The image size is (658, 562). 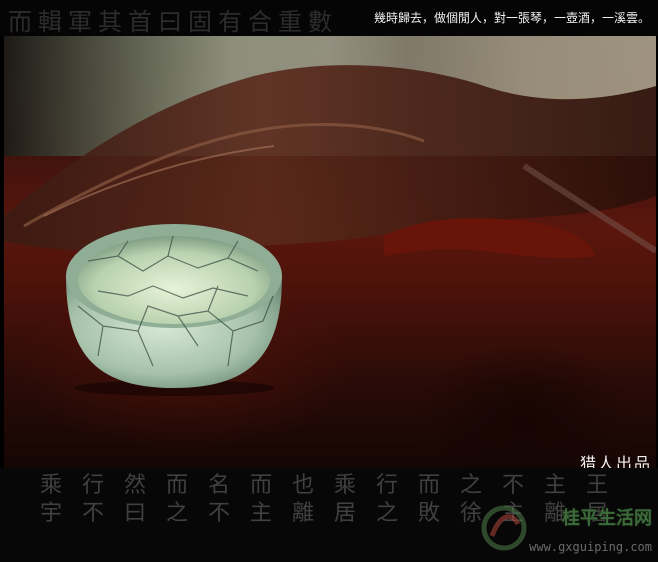 What do you see at coordinates (428, 513) in the screenshot?
I see `calligraphy-char: 敗` at bounding box center [428, 513].